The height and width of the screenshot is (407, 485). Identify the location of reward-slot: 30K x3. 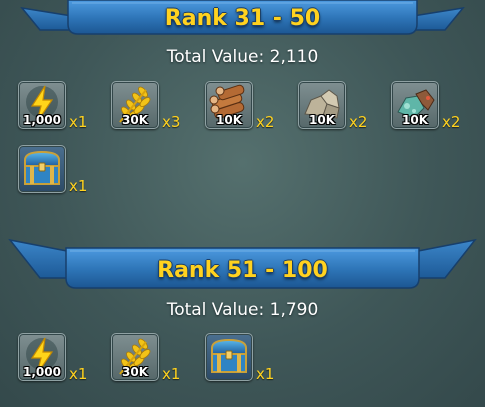
(145, 106).